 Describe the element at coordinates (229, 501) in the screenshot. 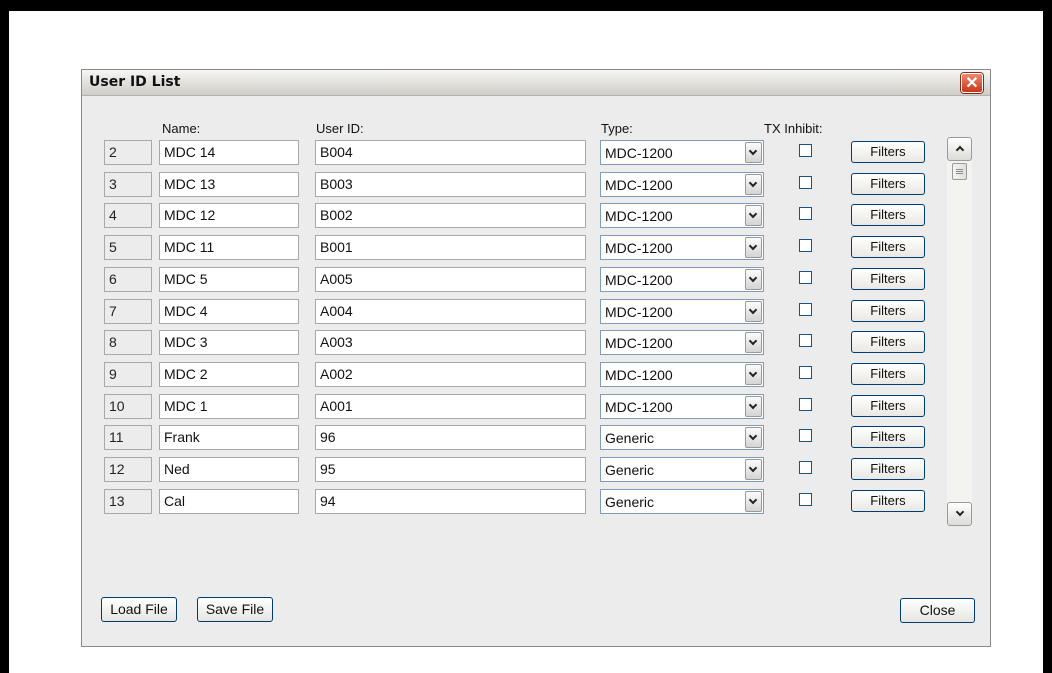

I see `name-field: Cal` at that location.